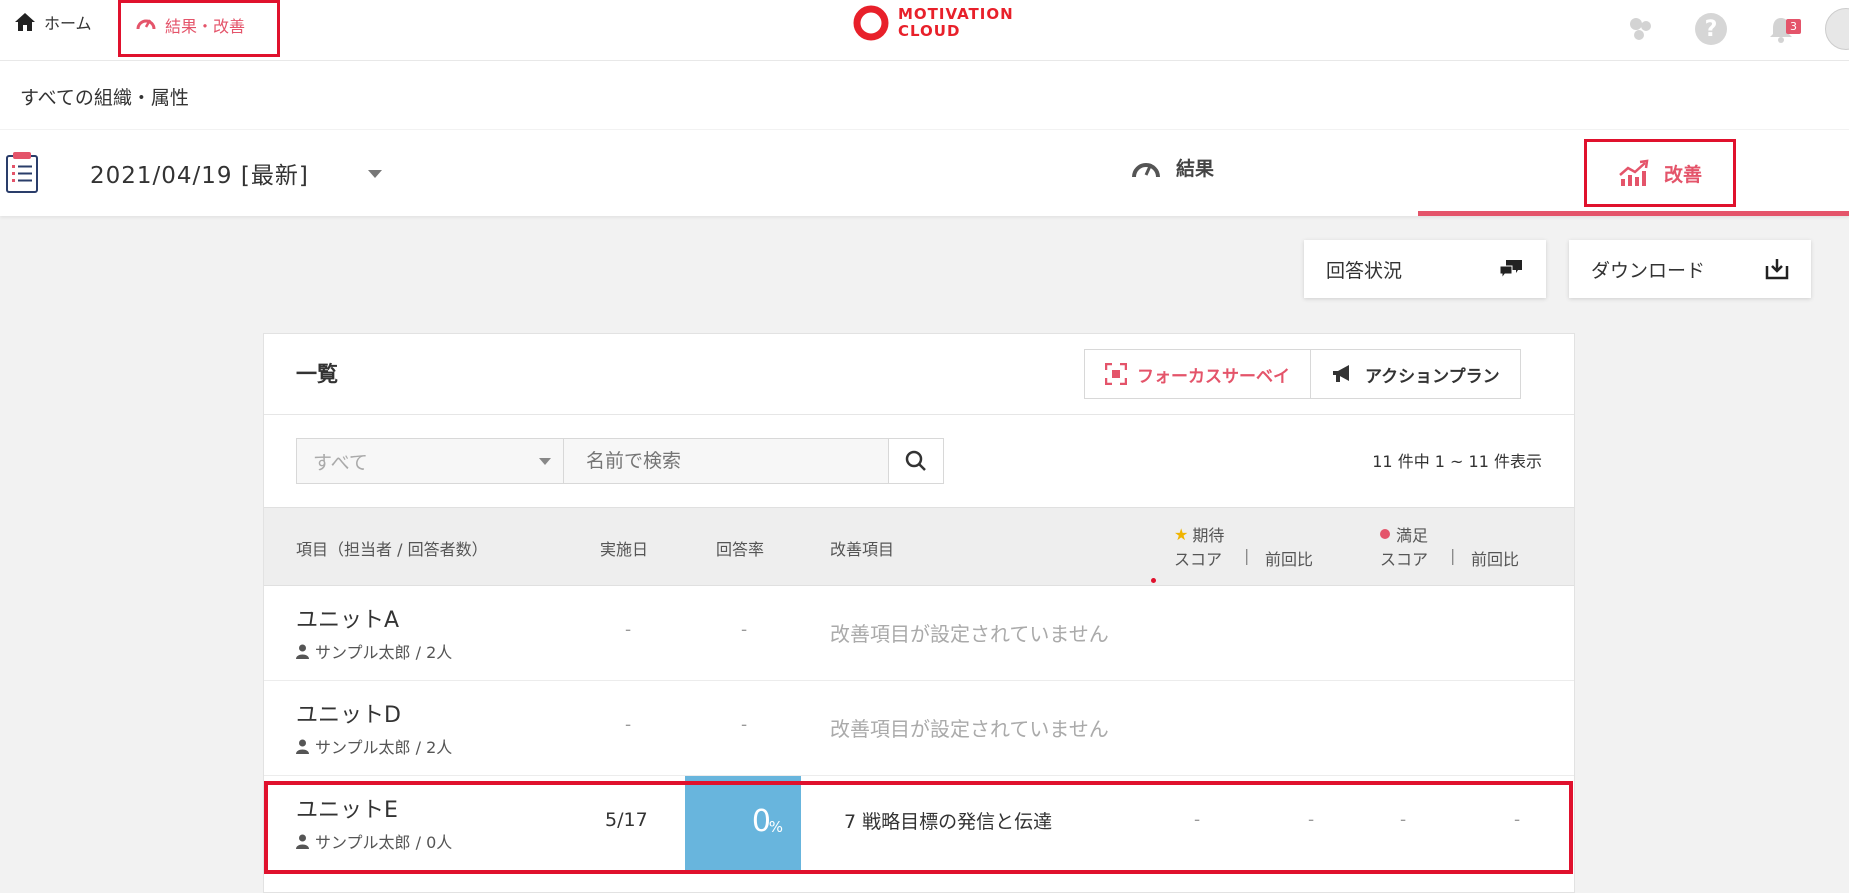  Describe the element at coordinates (1634, 172) in the screenshot. I see `trend-up-icon` at that location.